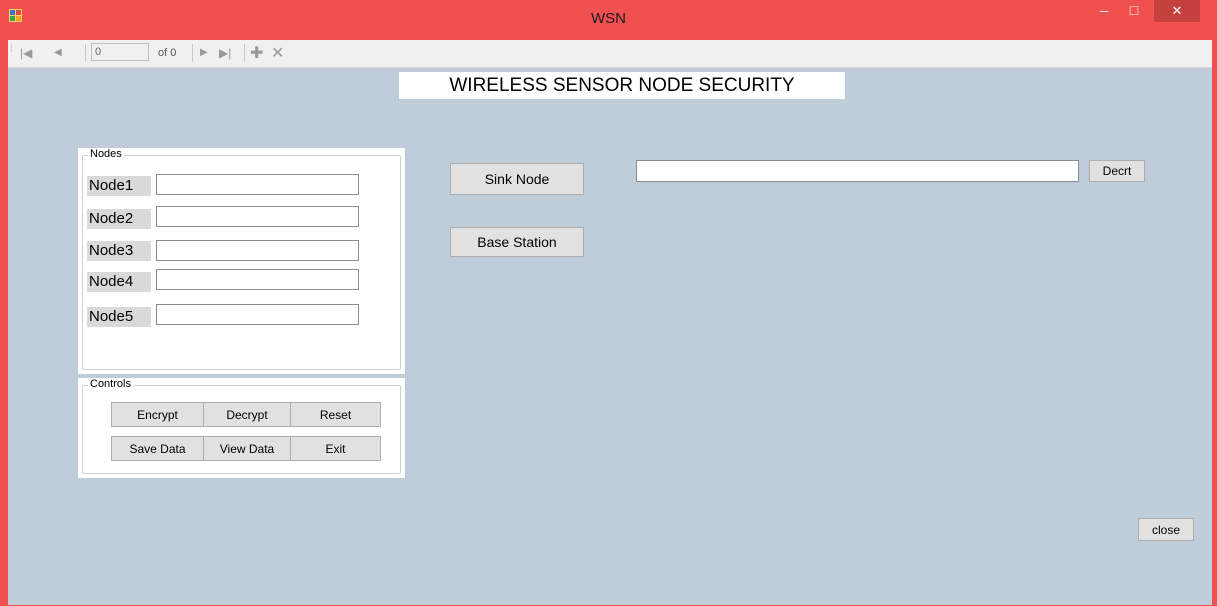 This screenshot has width=1217, height=606. Describe the element at coordinates (335, 414) in the screenshot. I see `reset-button: Reset` at that location.